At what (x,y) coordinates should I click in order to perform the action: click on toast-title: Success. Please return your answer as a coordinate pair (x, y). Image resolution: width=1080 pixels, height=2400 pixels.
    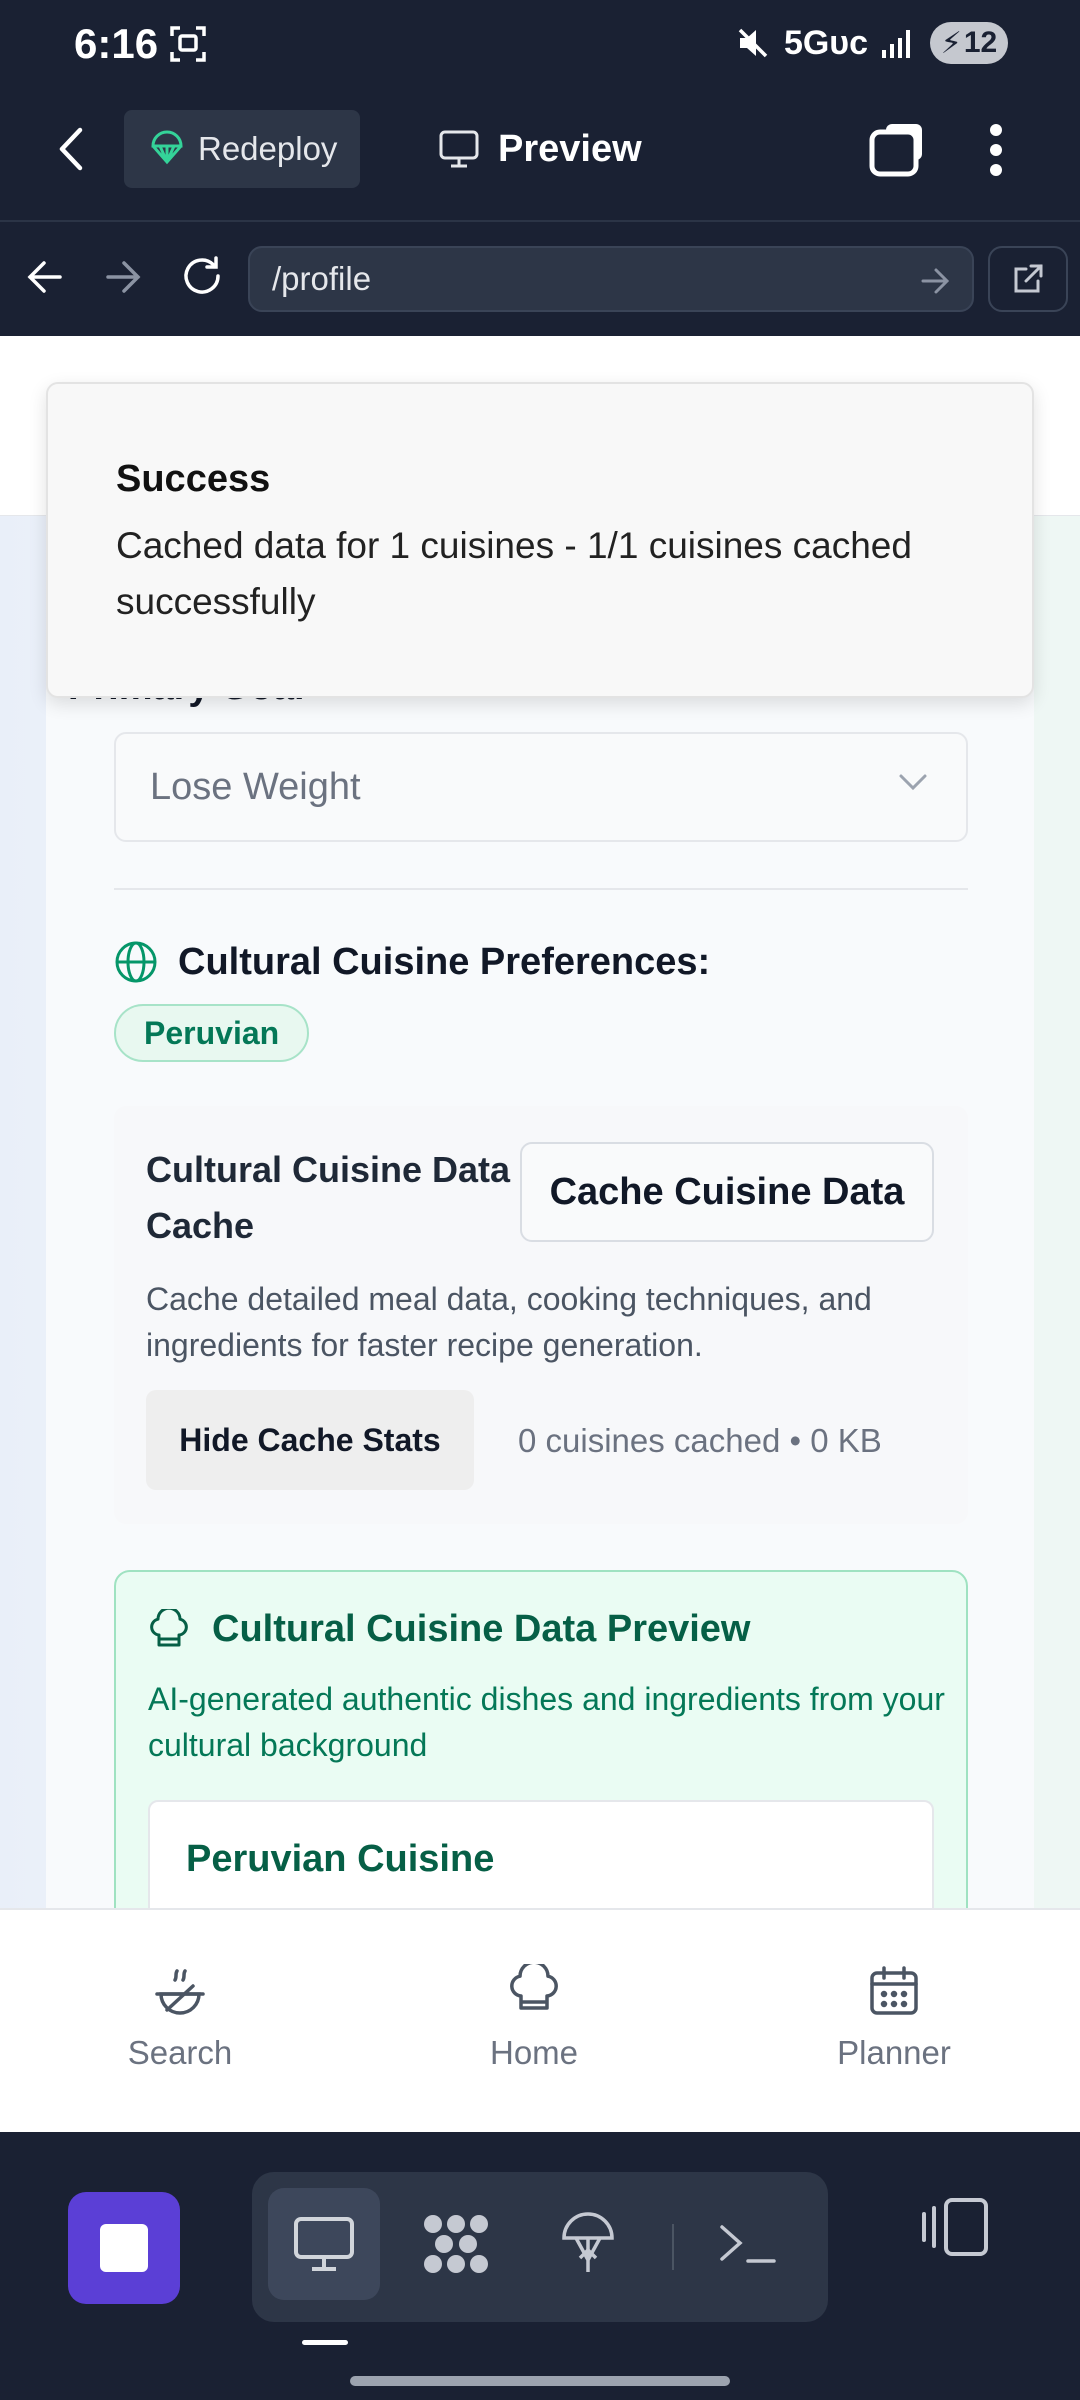
    Looking at the image, I should click on (193, 479).